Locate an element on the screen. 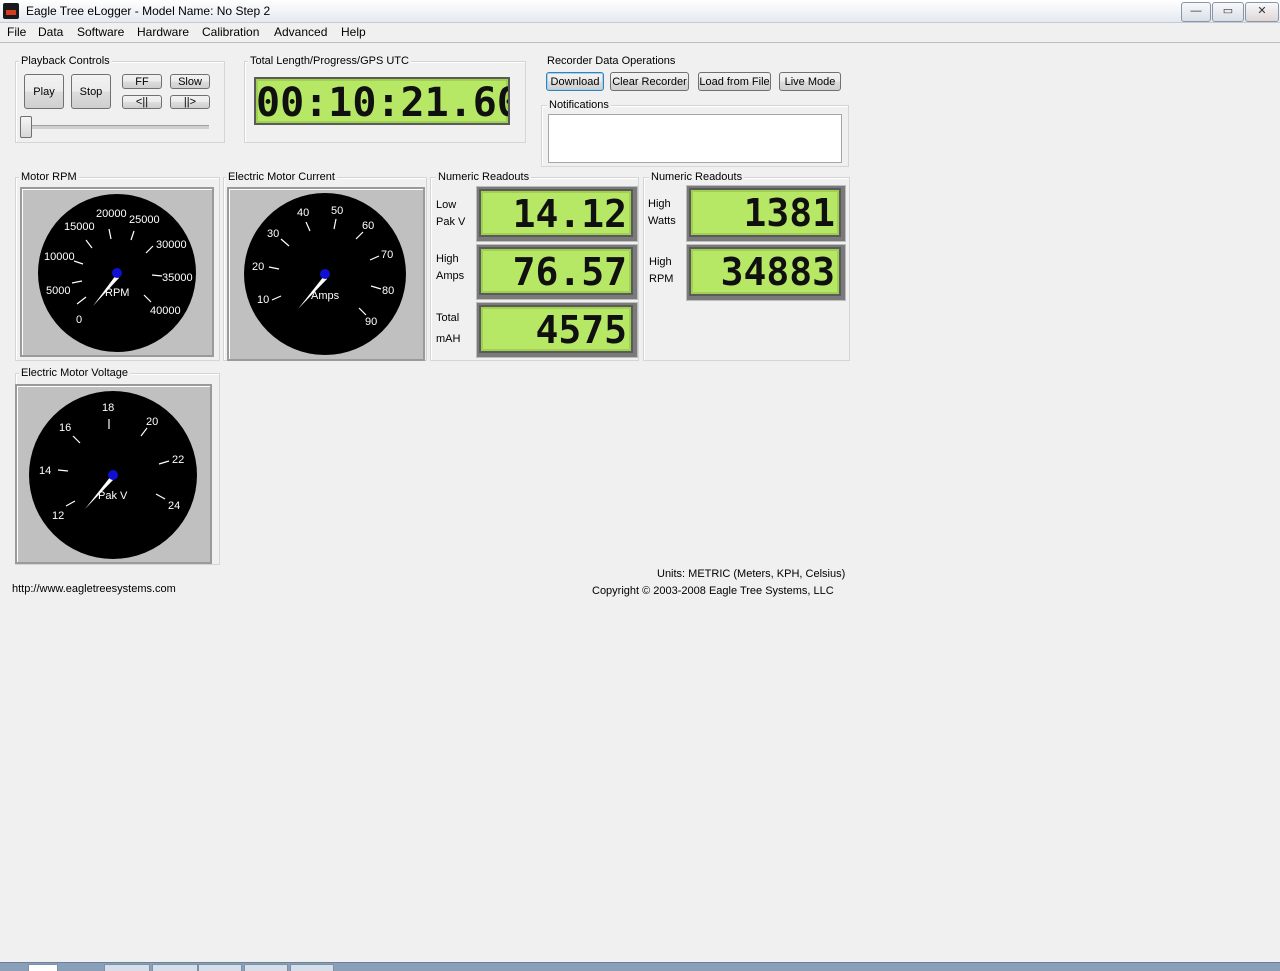 This screenshot has height=971, width=1280. progress-label: Total Length/Progress/GPS UTC is located at coordinates (329, 61).